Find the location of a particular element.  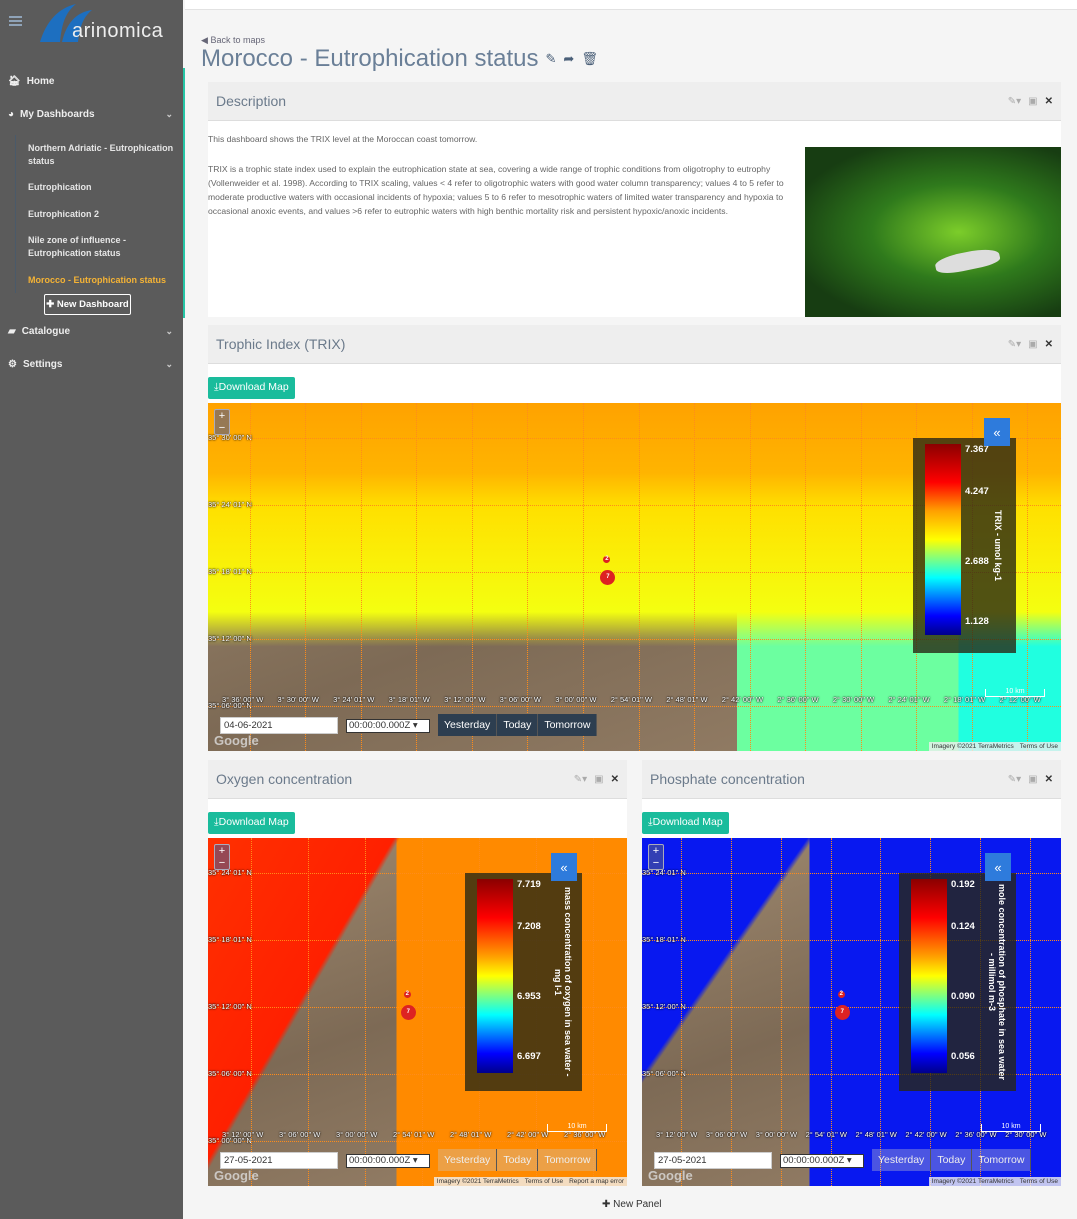

legend-value: 6.697 is located at coordinates (529, 1056).